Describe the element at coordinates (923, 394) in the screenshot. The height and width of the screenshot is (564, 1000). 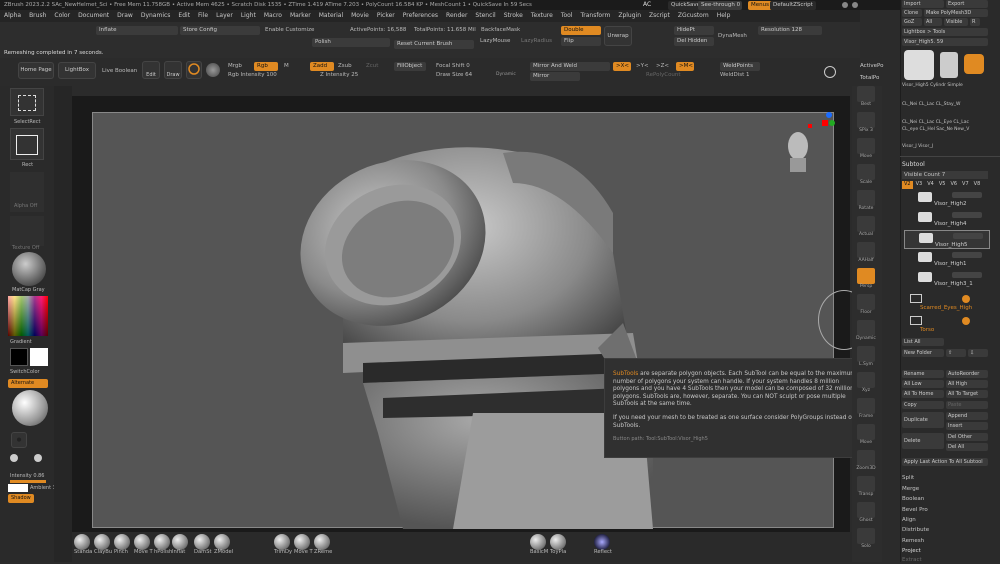
I see `all-to-home-button: All To Home` at that location.